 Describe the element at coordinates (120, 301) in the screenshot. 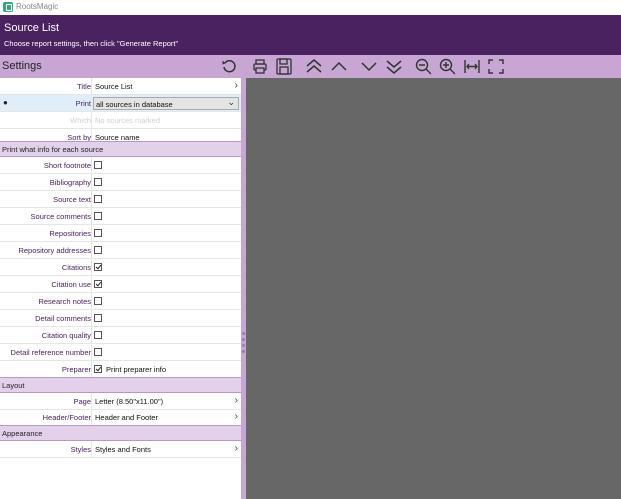

I see `option-row: Research notes` at that location.